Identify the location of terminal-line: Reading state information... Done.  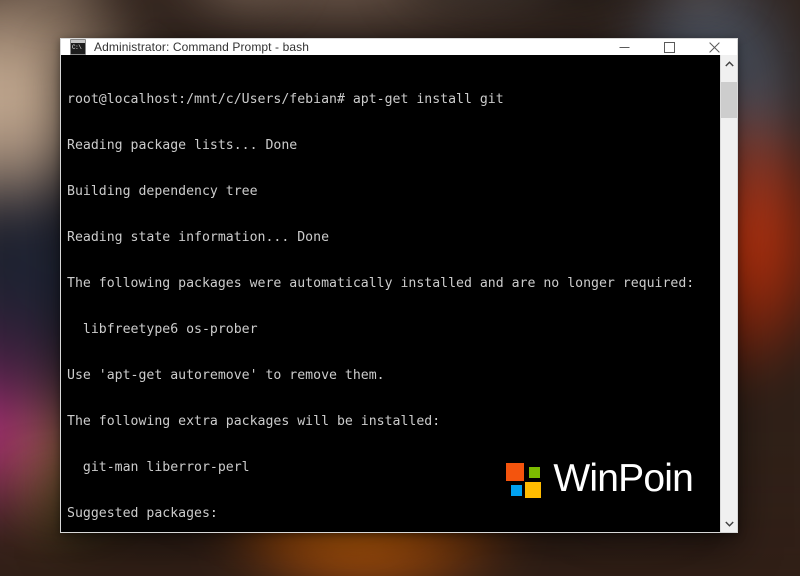
(198, 237).